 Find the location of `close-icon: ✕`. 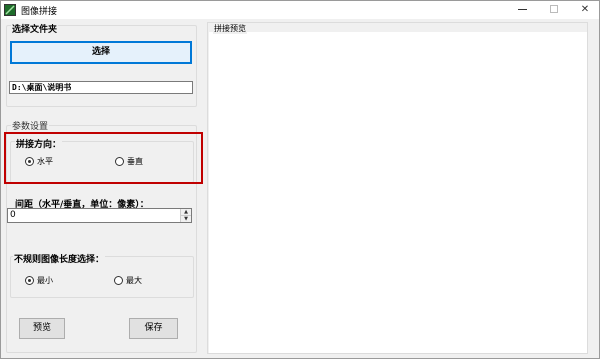

close-icon: ✕ is located at coordinates (585, 9).